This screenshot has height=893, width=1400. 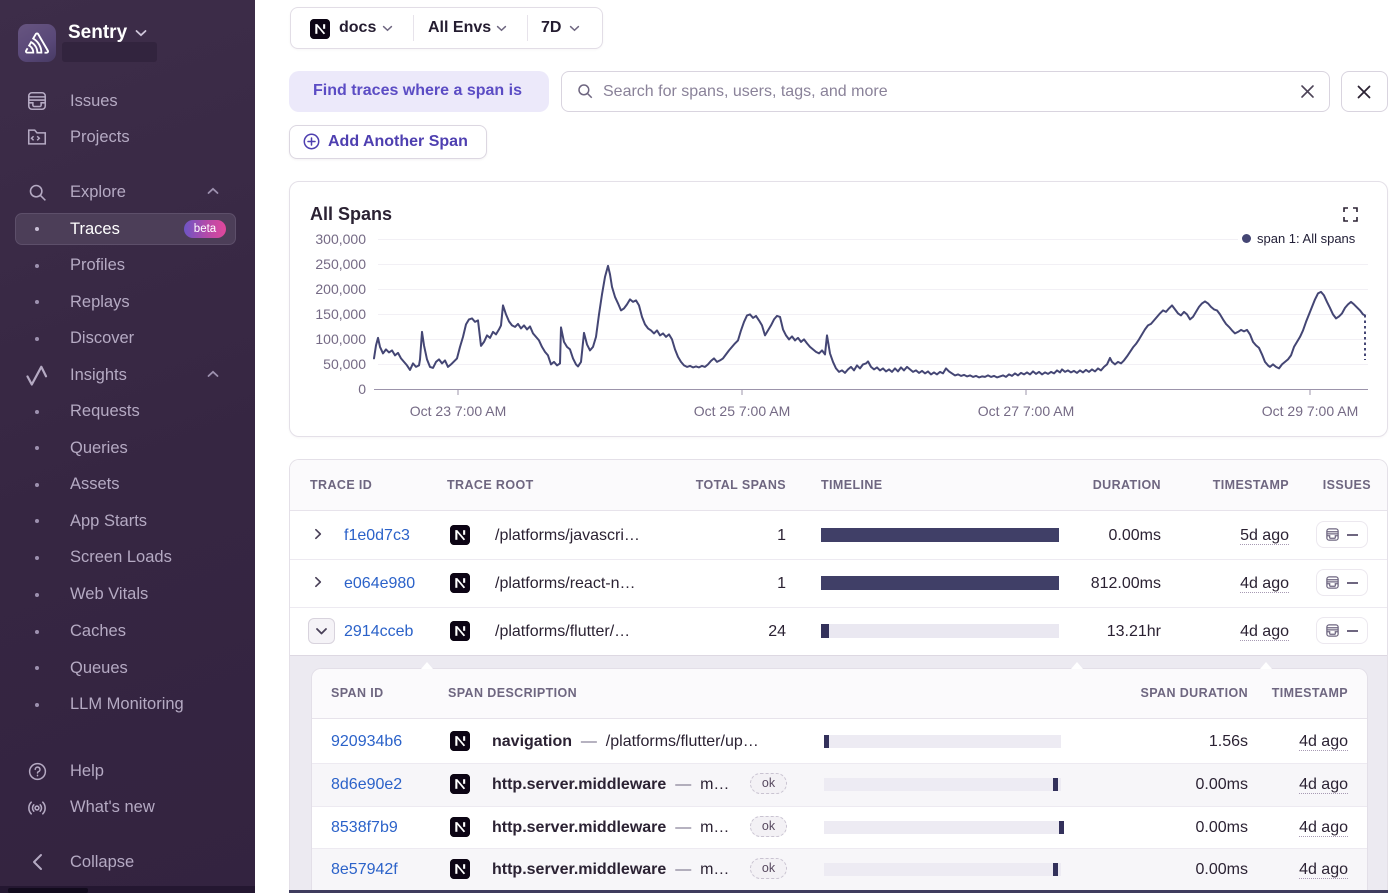 What do you see at coordinates (742, 411) in the screenshot?
I see `svg-text: Oct 25 7:00 AM` at bounding box center [742, 411].